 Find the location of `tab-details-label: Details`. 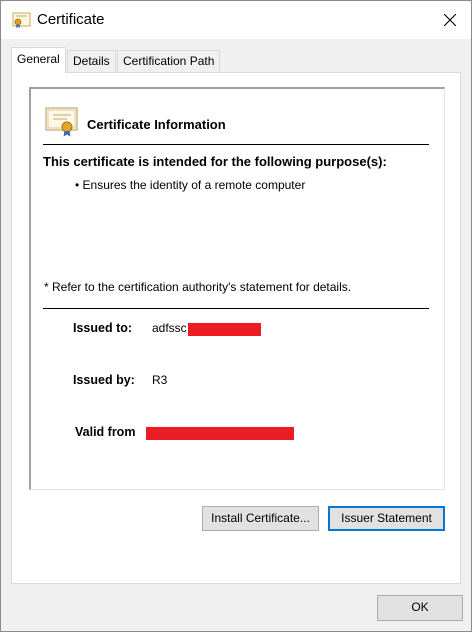

tab-details-label: Details is located at coordinates (91, 61).